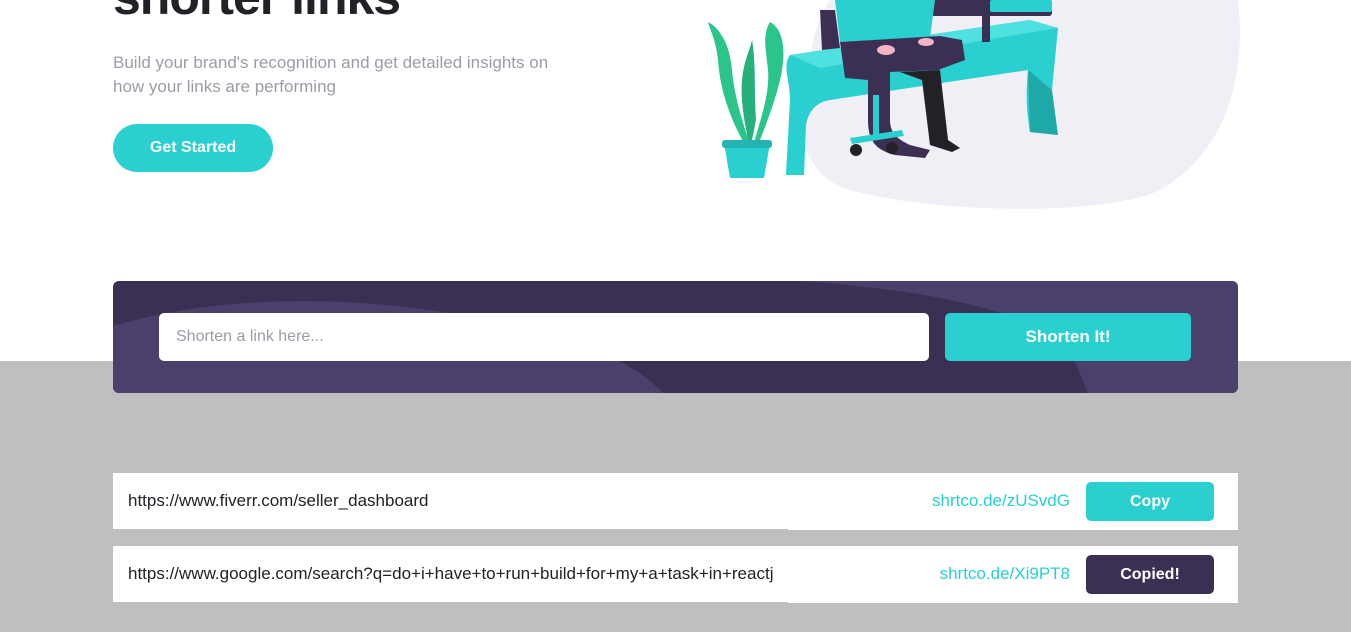 The image size is (1351, 632). What do you see at coordinates (1150, 501) in the screenshot?
I see `copy-button: Copy` at bounding box center [1150, 501].